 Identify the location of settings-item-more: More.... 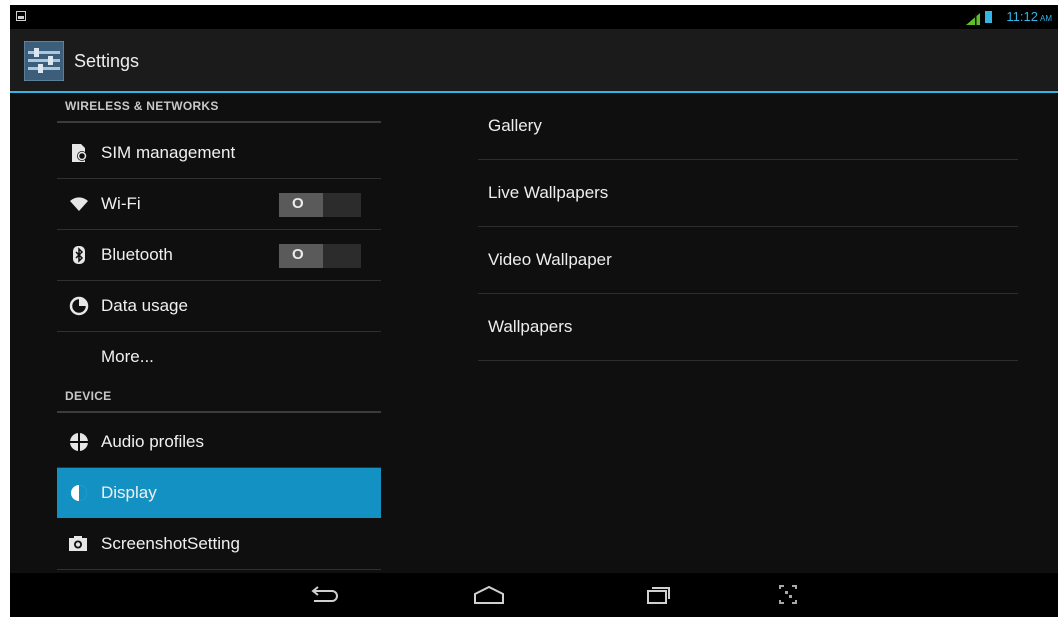
(219, 357).